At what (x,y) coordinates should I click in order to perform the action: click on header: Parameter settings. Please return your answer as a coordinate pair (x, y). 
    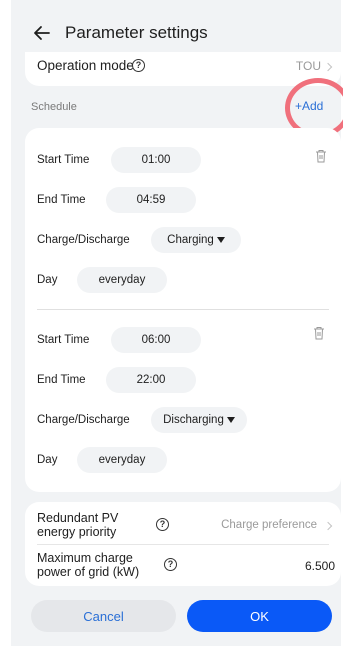
    Looking at the image, I should click on (176, 34).